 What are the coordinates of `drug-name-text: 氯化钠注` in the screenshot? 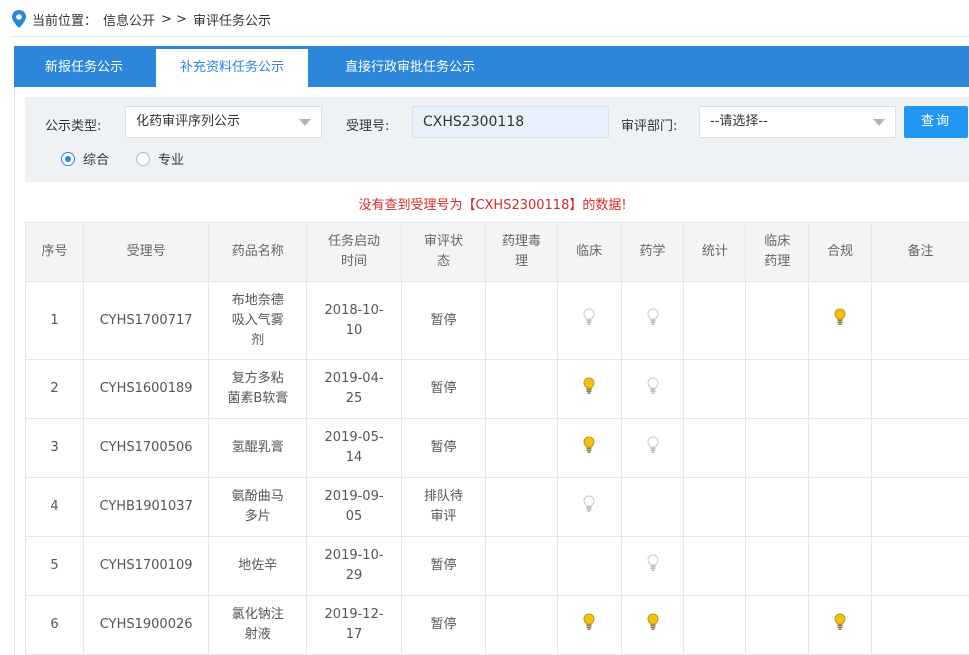 It's located at (257, 614).